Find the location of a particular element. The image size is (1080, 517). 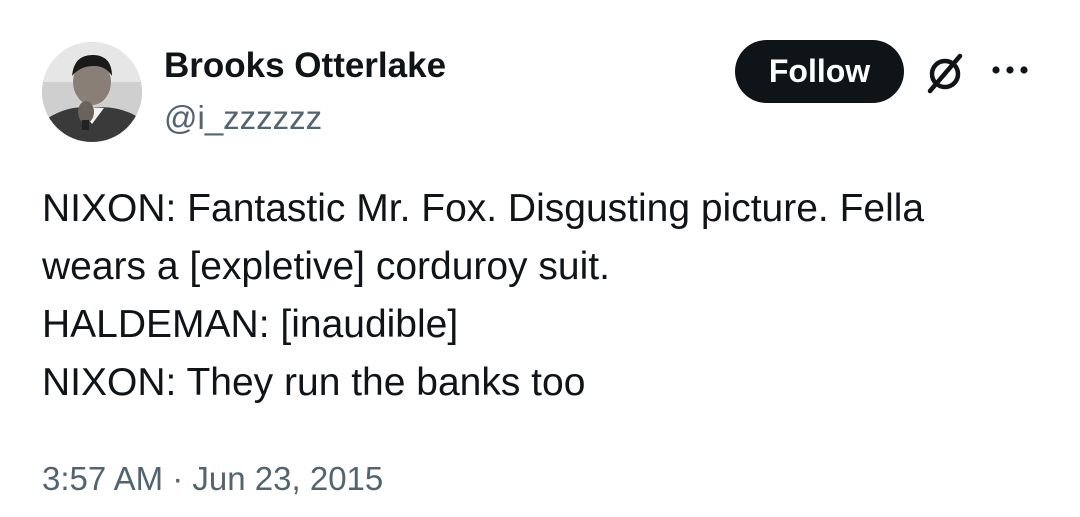

tweet-line: NIXON: They run the banks too is located at coordinates (314, 382).